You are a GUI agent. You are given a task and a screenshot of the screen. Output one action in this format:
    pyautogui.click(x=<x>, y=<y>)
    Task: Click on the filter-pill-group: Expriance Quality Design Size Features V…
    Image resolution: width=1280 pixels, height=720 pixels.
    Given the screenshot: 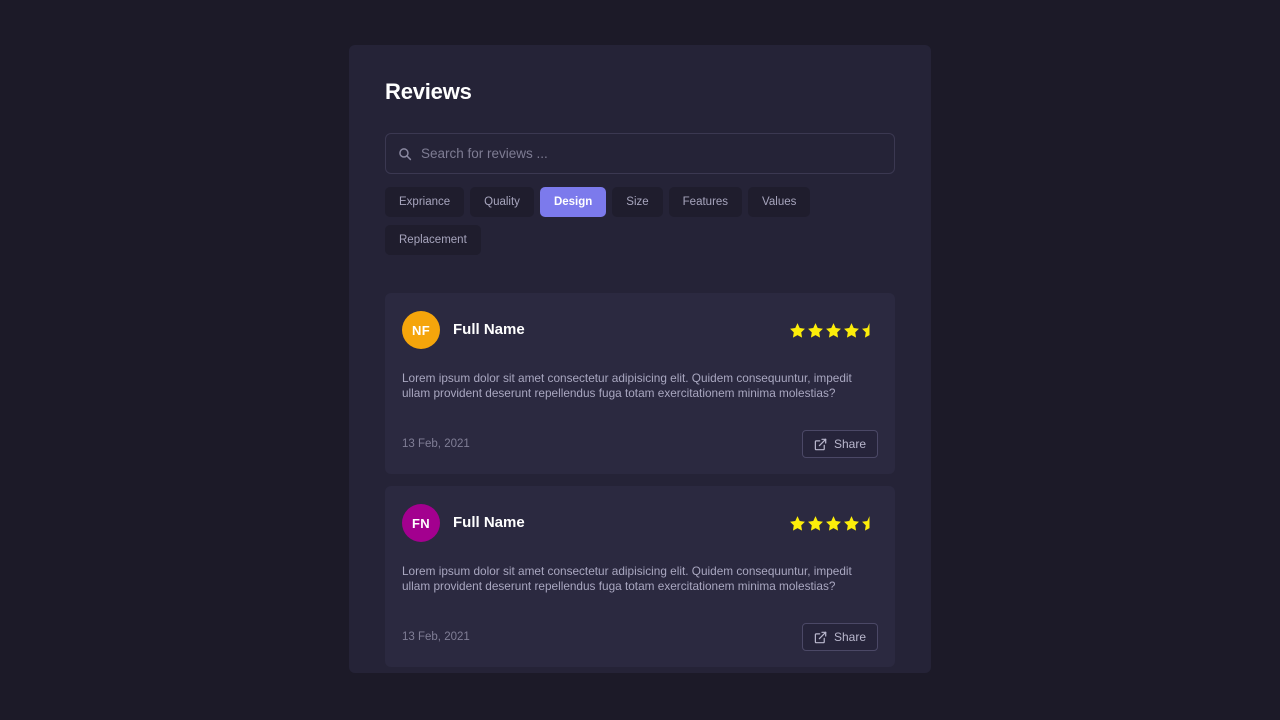 What is the action you would take?
    pyautogui.click(x=640, y=221)
    